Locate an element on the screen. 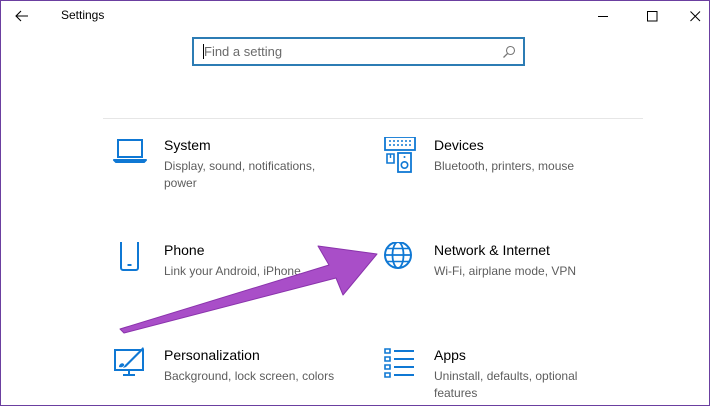  tile-title: Personalization is located at coordinates (212, 355).